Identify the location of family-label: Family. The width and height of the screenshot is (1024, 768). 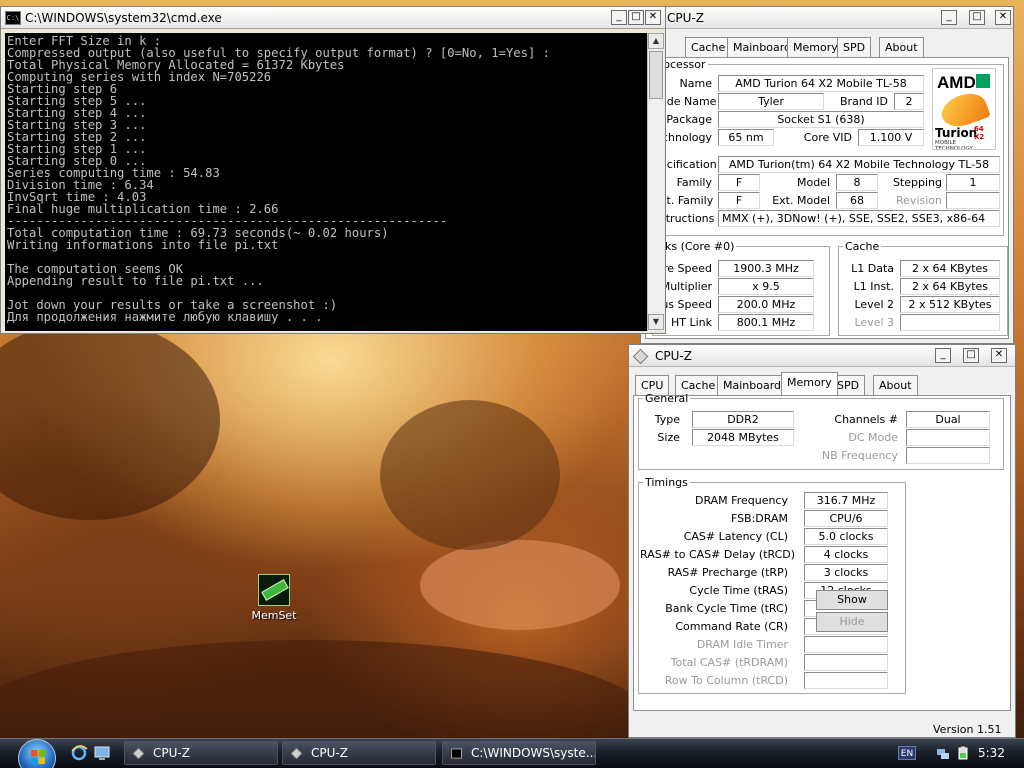
(694, 182).